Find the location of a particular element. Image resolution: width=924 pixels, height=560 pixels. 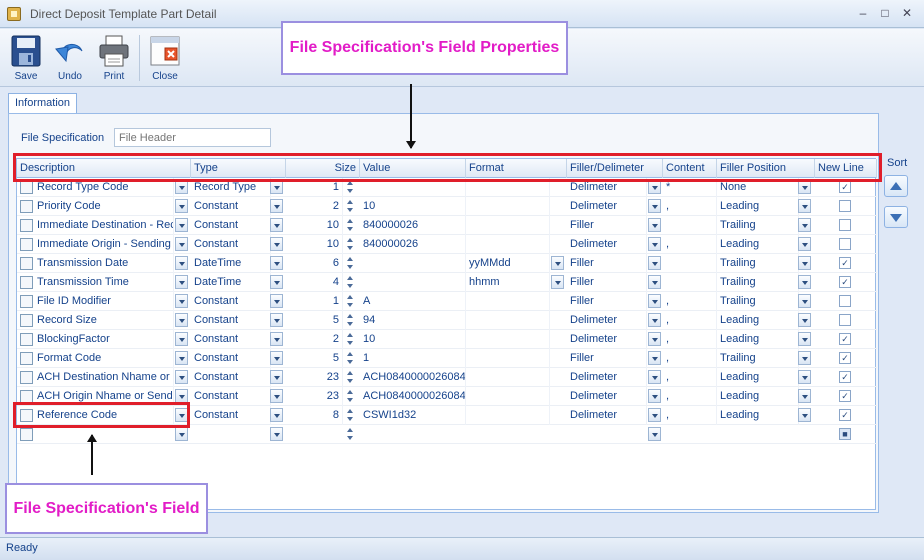

description-cell: Transmission Time is located at coordinates (104, 282).